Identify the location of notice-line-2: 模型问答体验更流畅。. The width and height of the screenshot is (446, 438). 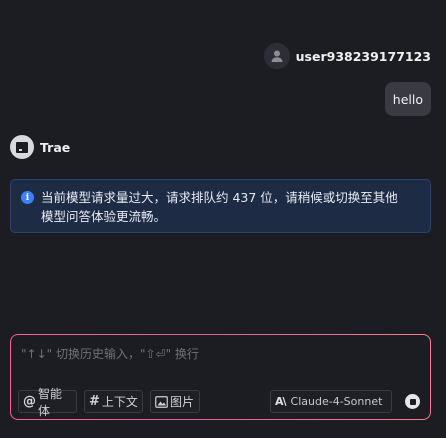
(104, 216).